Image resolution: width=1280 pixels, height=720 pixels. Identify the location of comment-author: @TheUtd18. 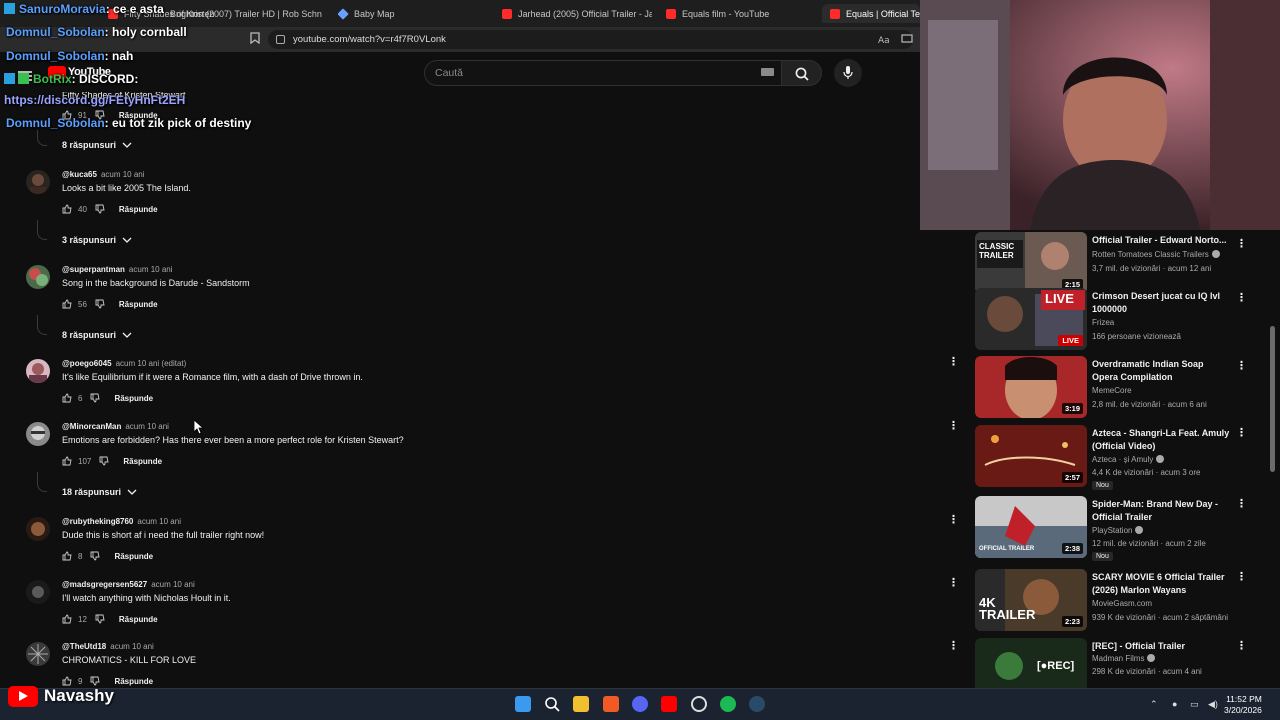
(84, 646).